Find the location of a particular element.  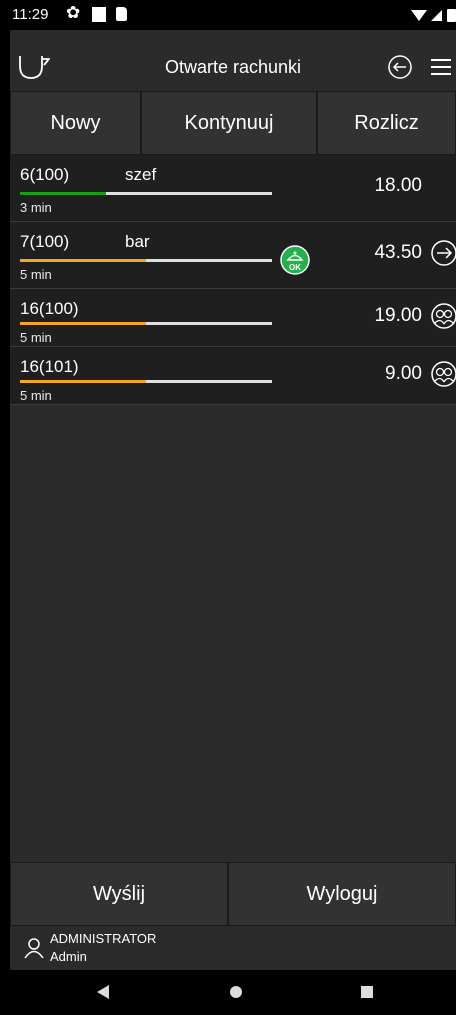

signal-battery-icon is located at coordinates (433, 15).